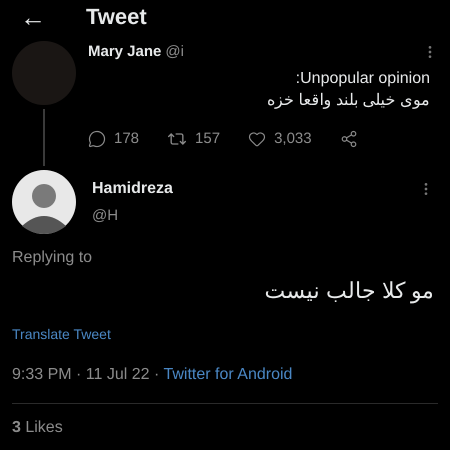 Image resolution: width=450 pixels, height=450 pixels. Describe the element at coordinates (257, 139) in the screenshot. I see `heart-icon` at that location.